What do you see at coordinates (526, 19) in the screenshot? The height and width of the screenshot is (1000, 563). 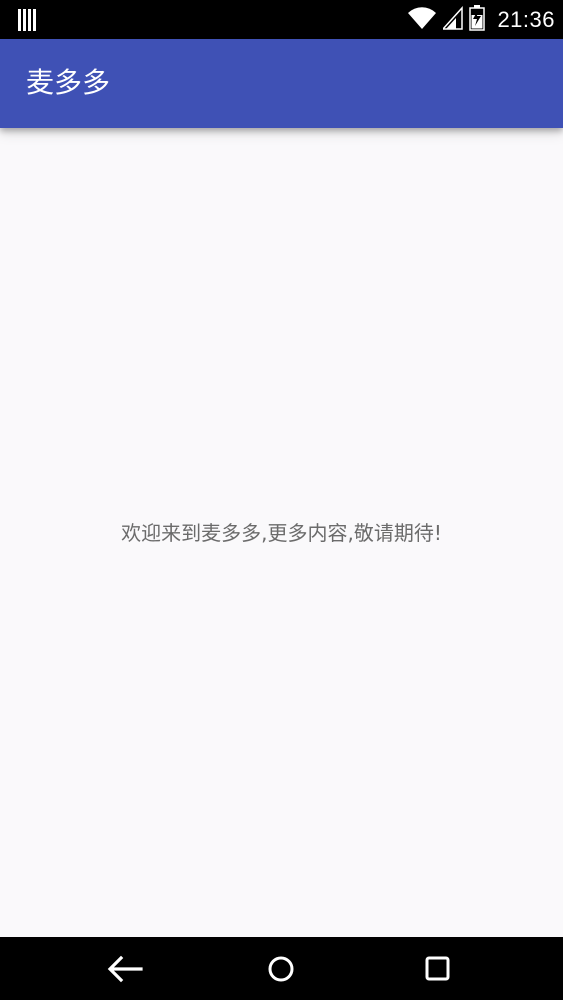 I see `status-time: 21:36` at bounding box center [526, 19].